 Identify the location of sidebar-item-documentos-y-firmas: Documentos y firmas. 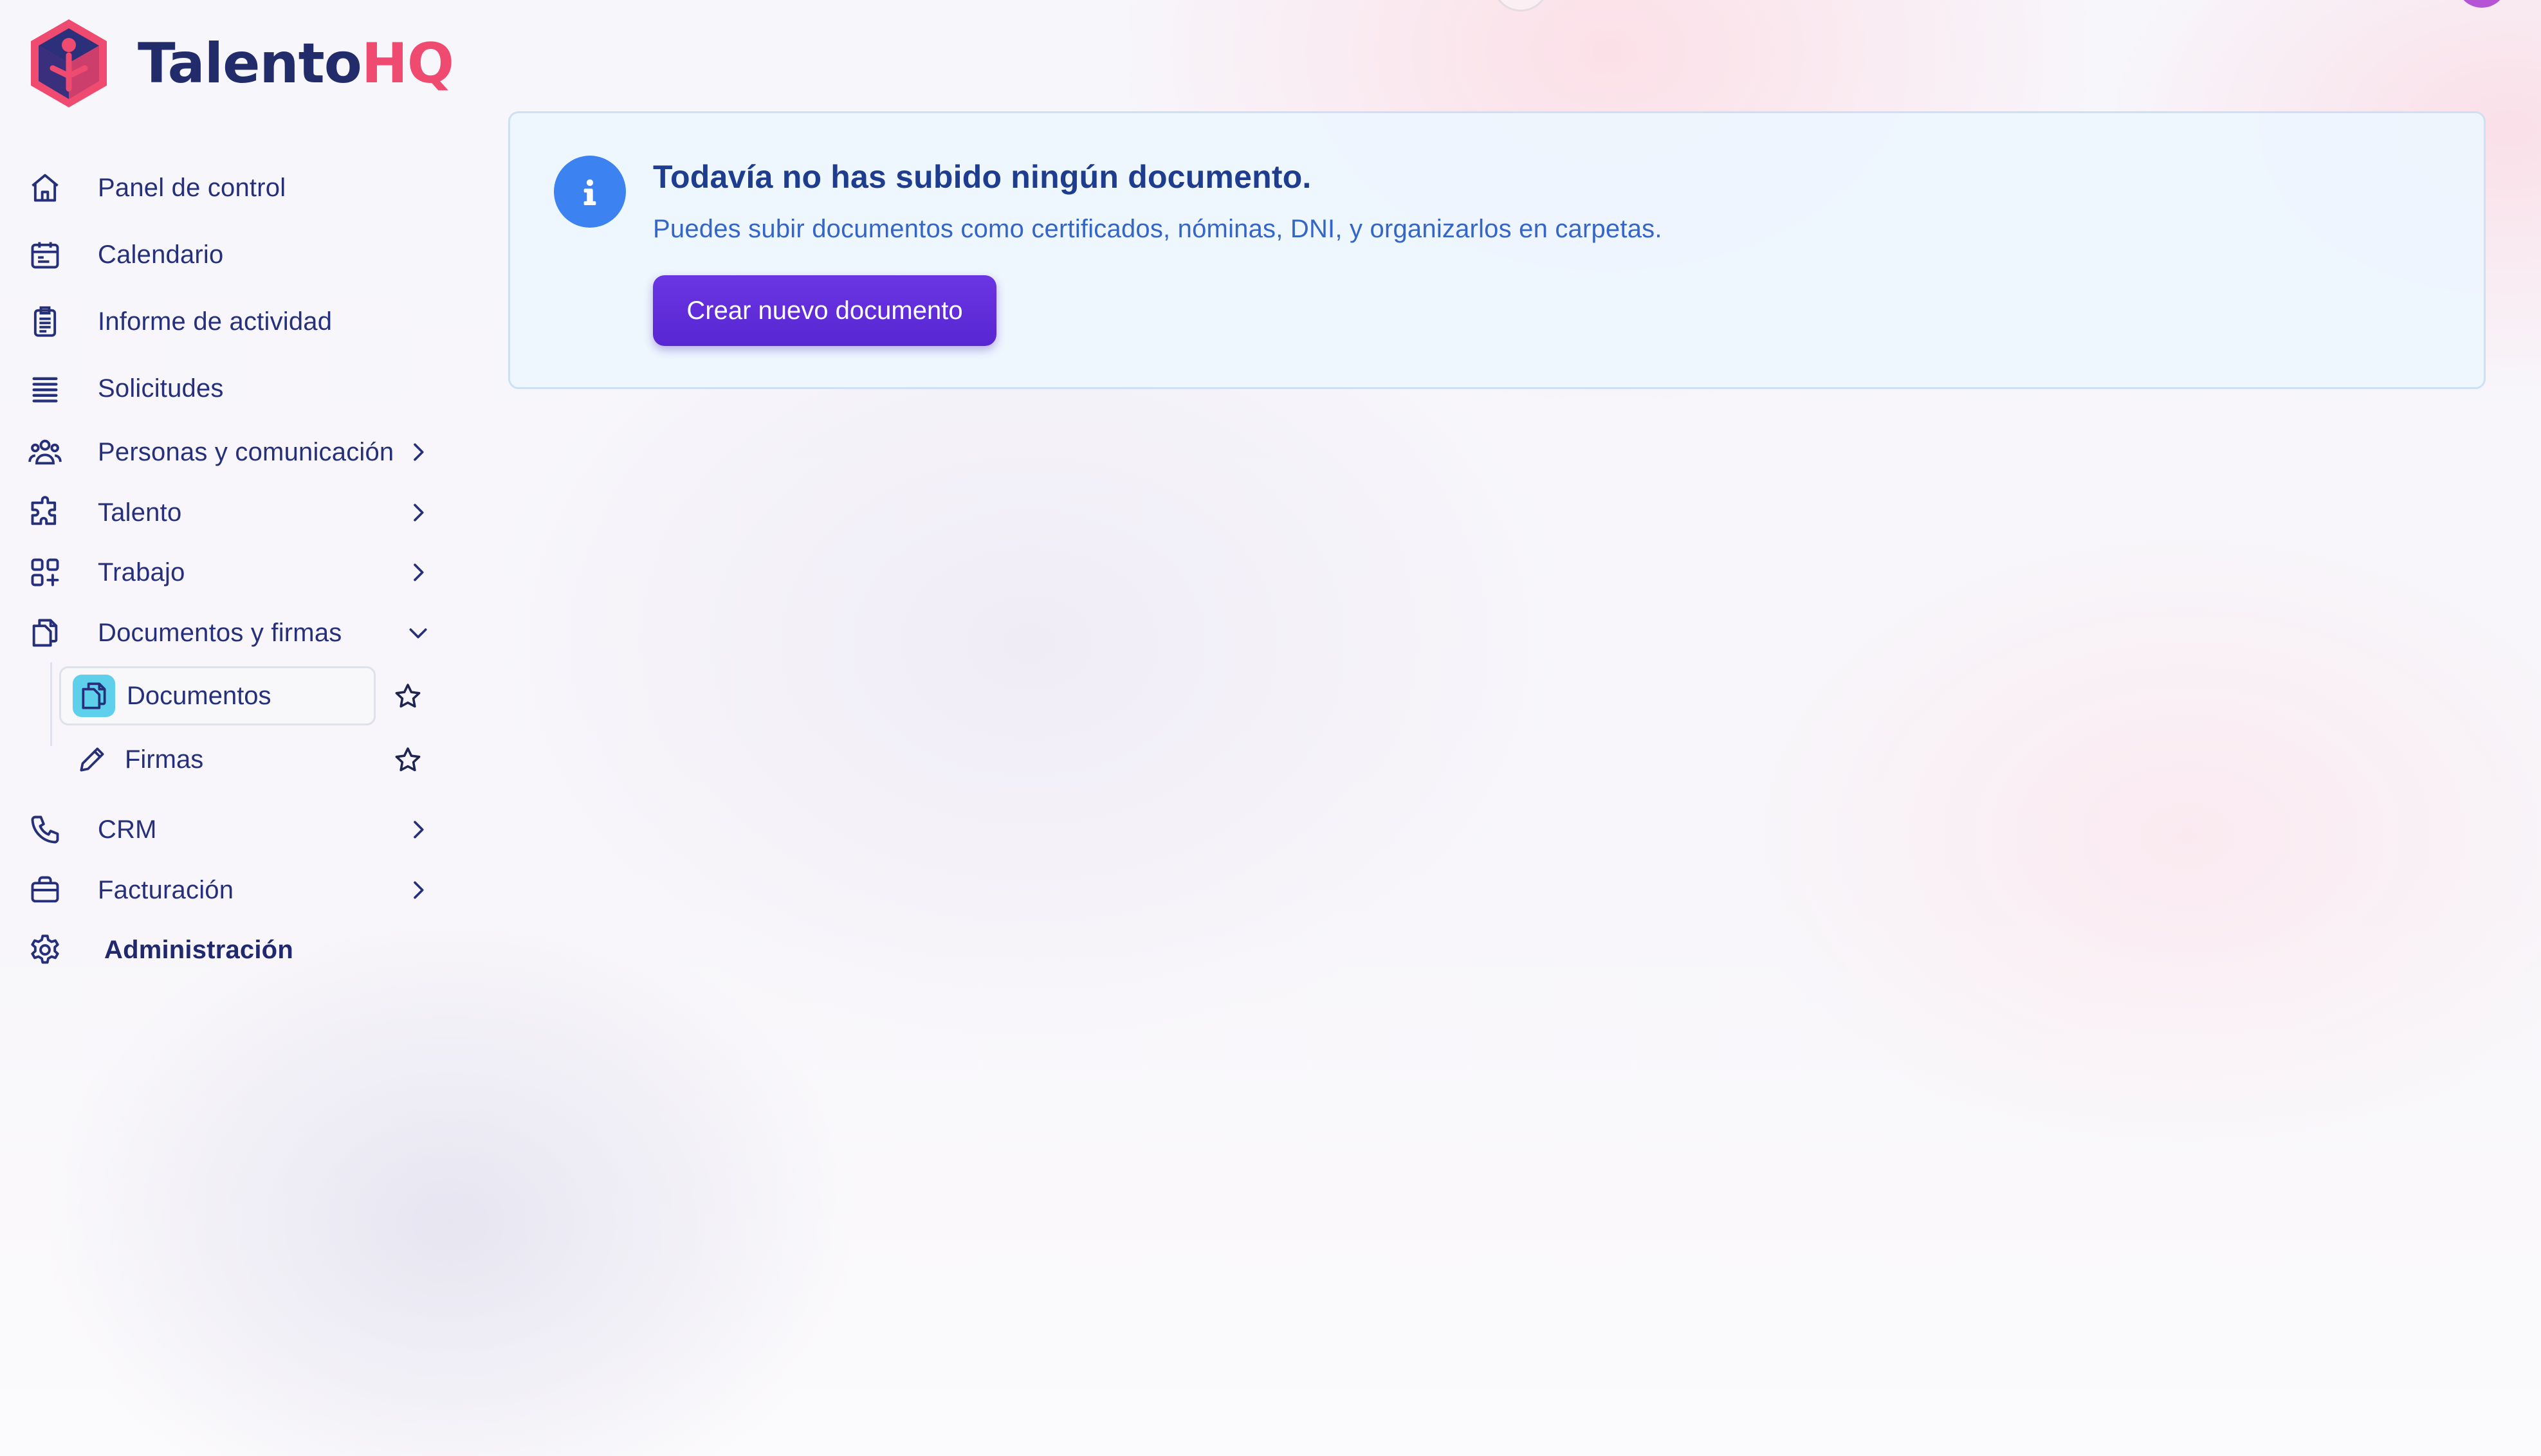
(231, 633).